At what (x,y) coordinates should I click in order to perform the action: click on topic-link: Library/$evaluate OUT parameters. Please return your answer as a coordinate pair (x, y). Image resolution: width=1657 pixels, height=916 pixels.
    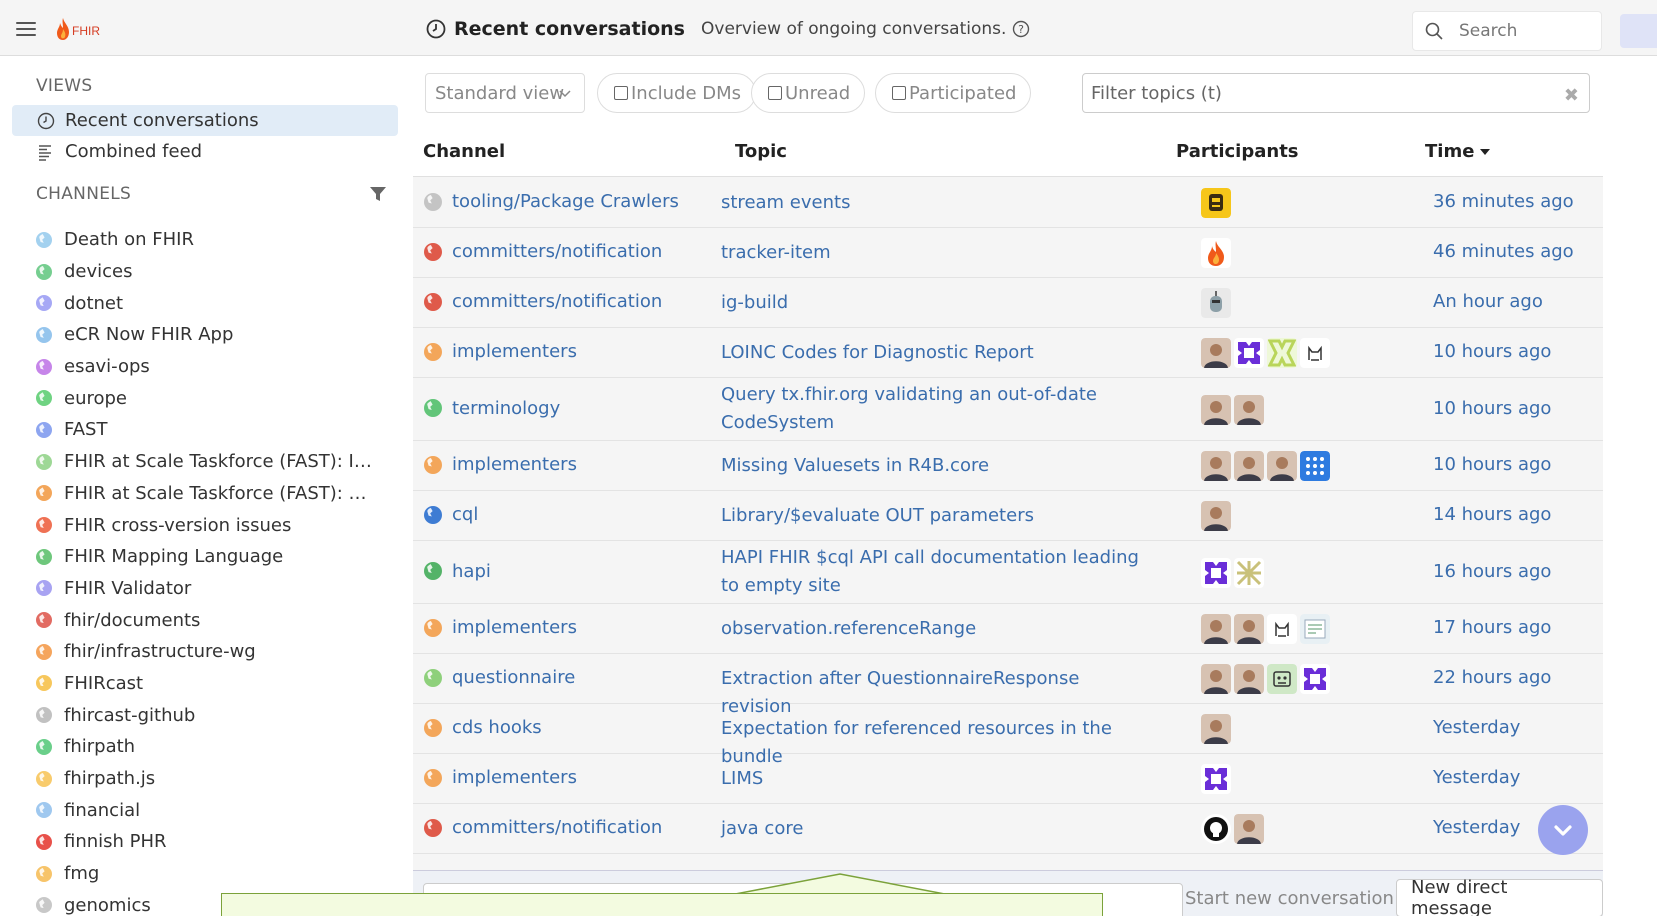
    Looking at the image, I should click on (936, 516).